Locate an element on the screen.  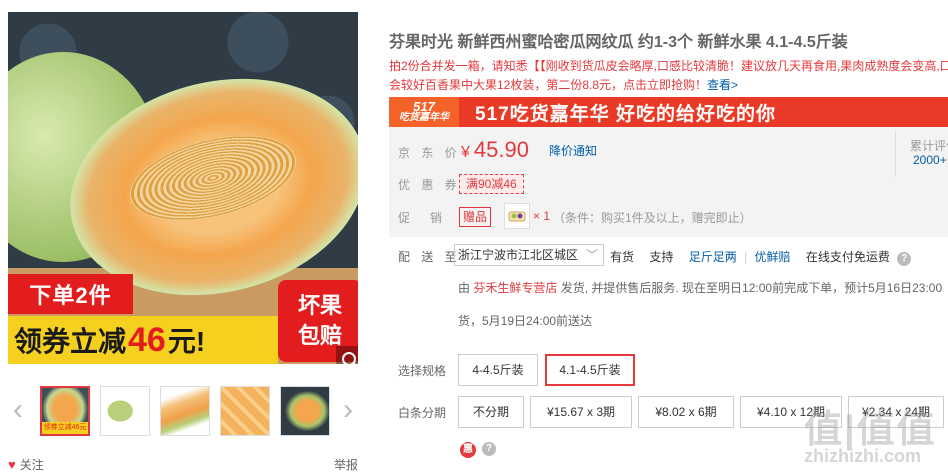
thumb-prev-button: ‹ is located at coordinates (18, 410).